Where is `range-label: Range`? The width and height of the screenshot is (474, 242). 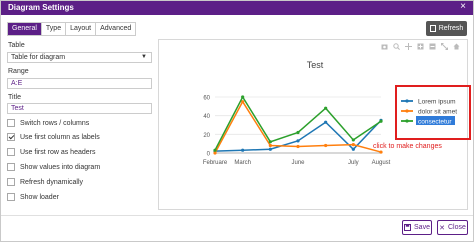
range-label: Range is located at coordinates (18, 71).